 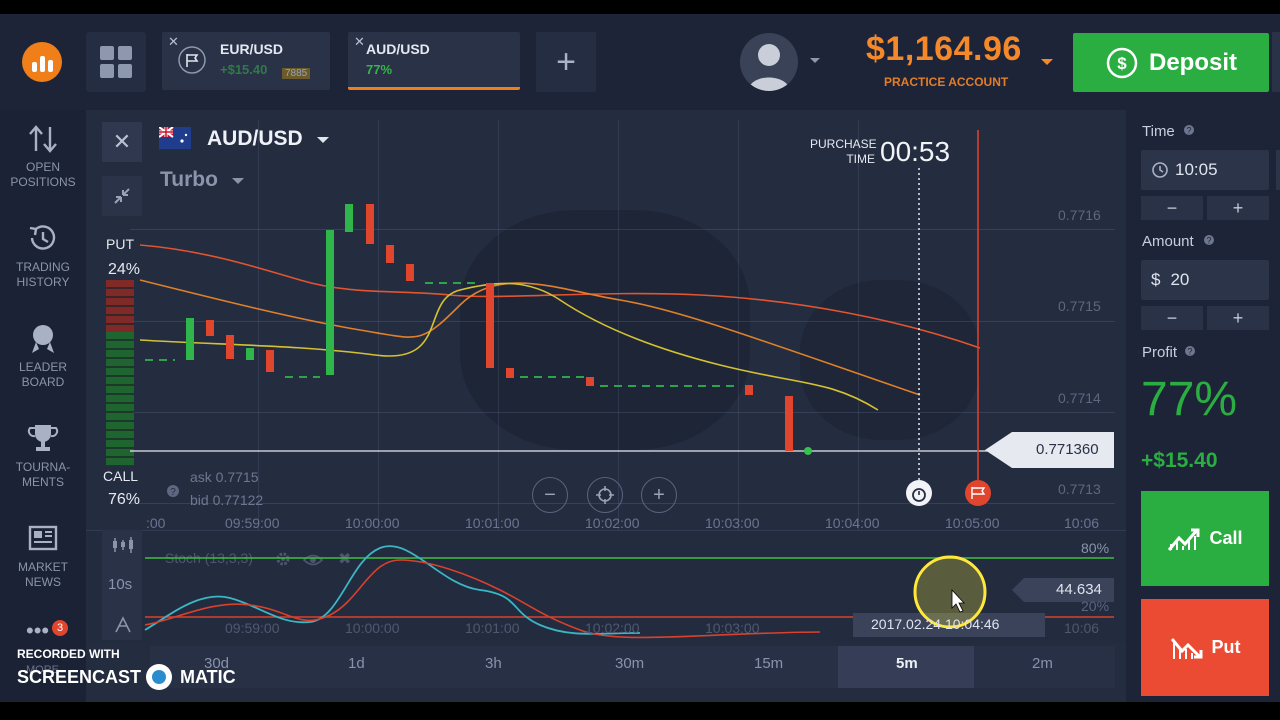 I want to click on profit-percent: 77%, so click(x=1189, y=399).